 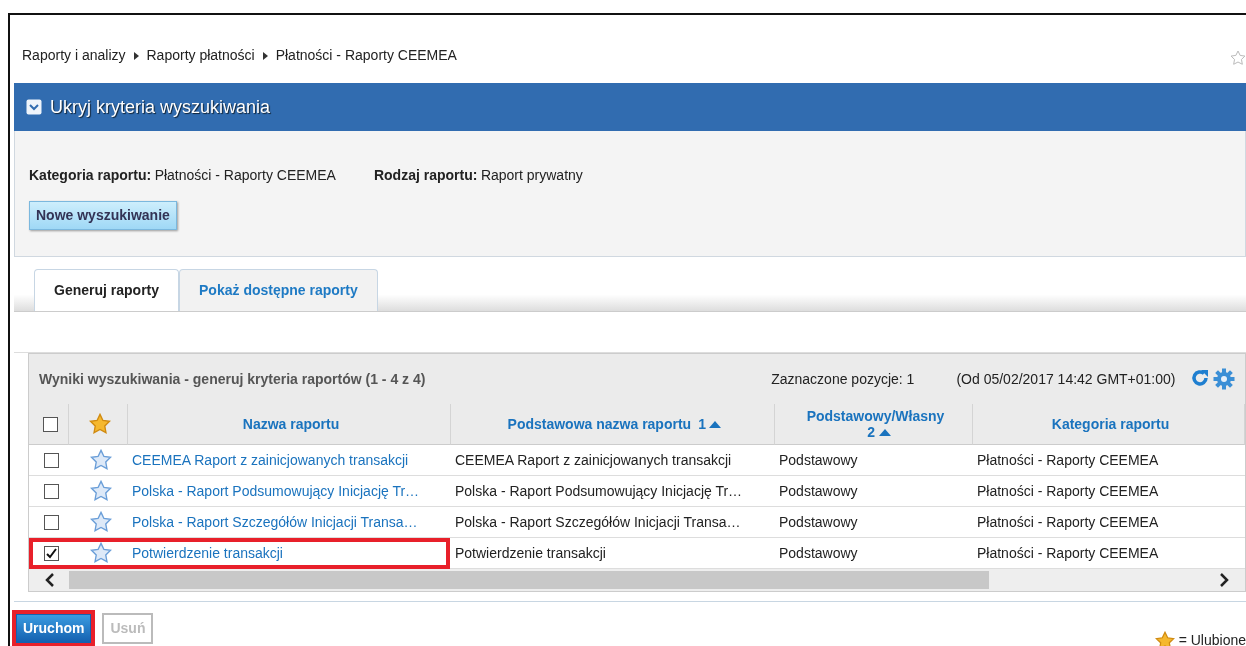 What do you see at coordinates (630, 107) in the screenshot?
I see `section-header: Ukryj kryteria wyszukiwania` at bounding box center [630, 107].